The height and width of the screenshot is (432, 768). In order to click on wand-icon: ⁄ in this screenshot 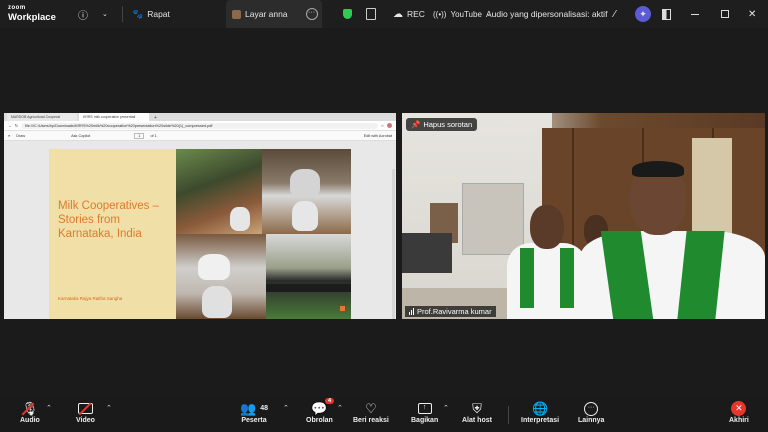, I will do `click(615, 14)`.